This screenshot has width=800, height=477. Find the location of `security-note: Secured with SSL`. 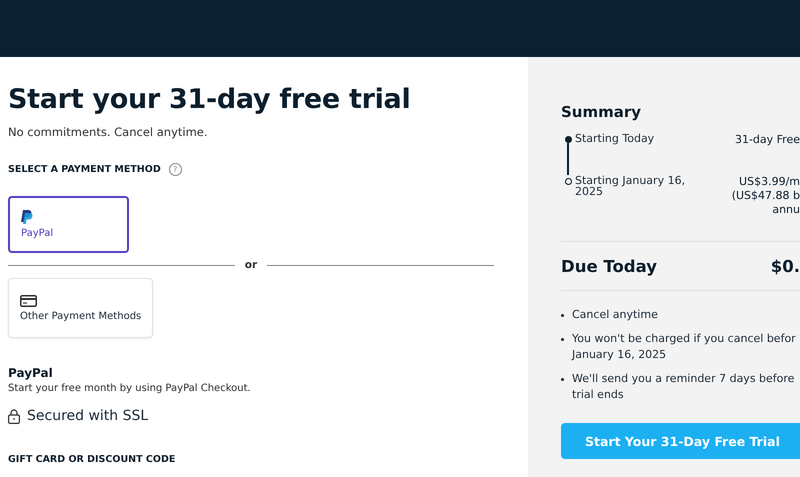

security-note: Secured with SSL is located at coordinates (87, 416).